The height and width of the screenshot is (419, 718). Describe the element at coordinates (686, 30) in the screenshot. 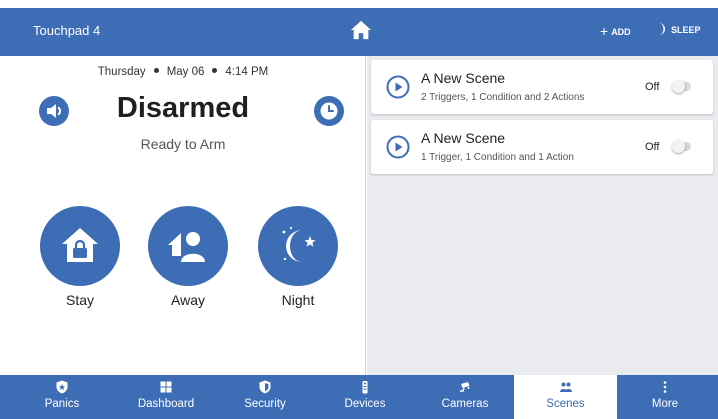

I see `sleep-label: SLEEP` at that location.